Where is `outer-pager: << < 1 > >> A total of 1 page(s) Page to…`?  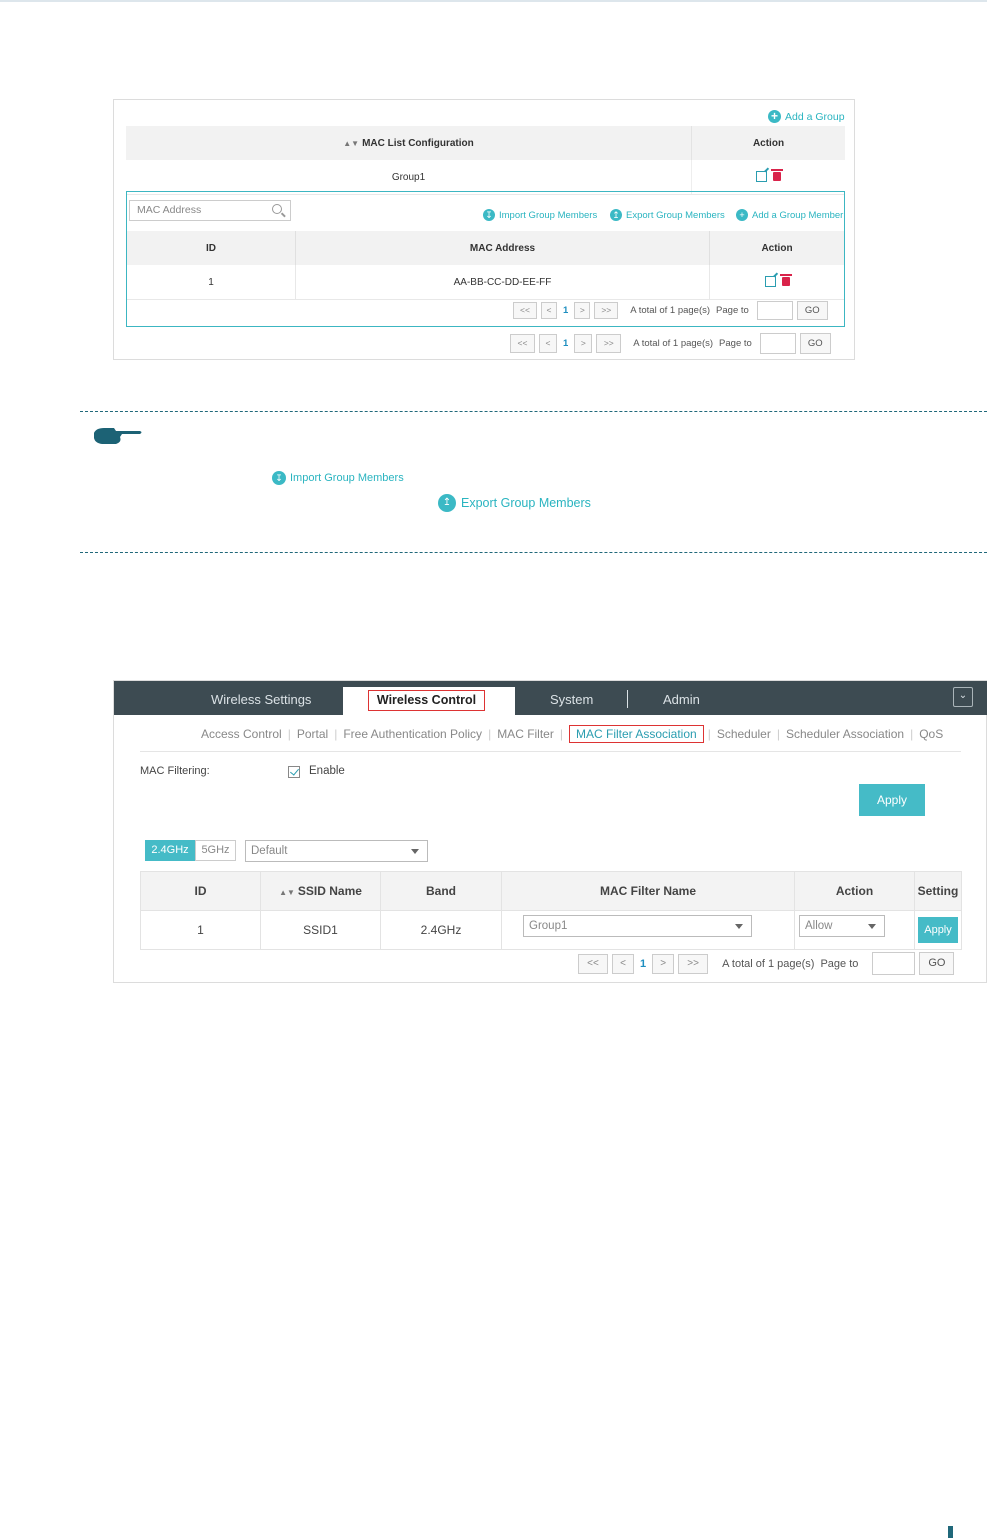 outer-pager: << < 1 > >> A total of 1 page(s) Page to… is located at coordinates (670, 343).